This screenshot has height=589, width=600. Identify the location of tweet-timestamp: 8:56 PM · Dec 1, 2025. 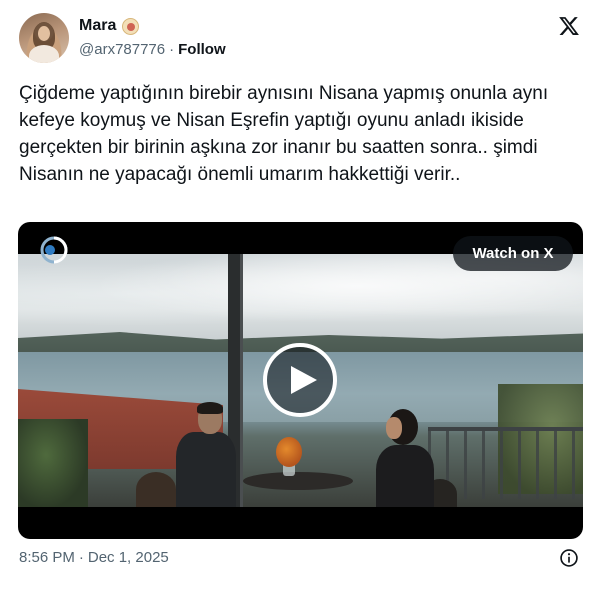
(94, 557).